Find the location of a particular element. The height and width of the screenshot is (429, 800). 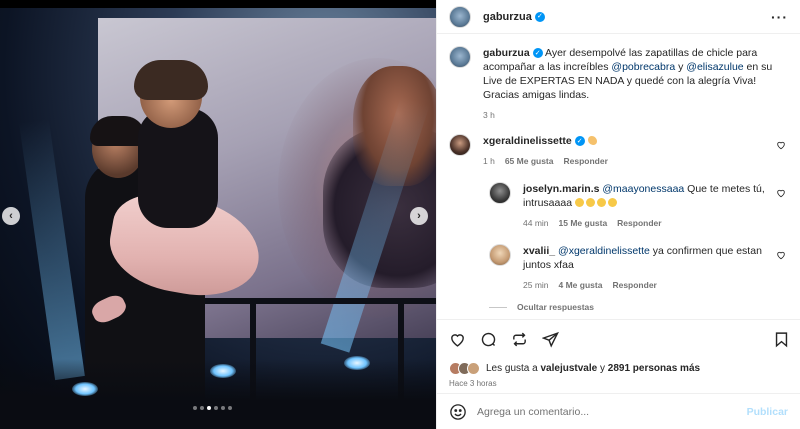

comment-text: xgeraldinelissette ✓ is located at coordinates (635, 141).